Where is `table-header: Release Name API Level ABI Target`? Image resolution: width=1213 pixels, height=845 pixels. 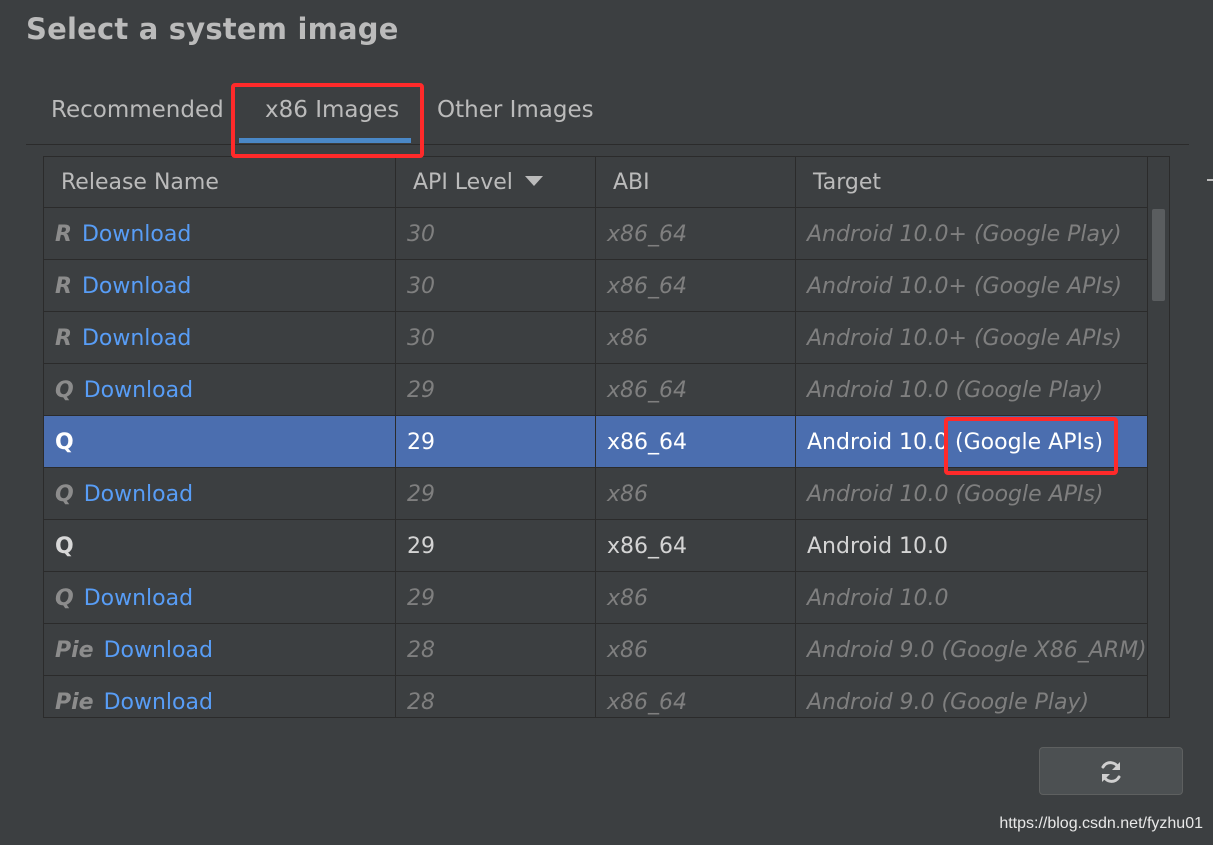
table-header: Release Name API Level ABI Target is located at coordinates (596, 182).